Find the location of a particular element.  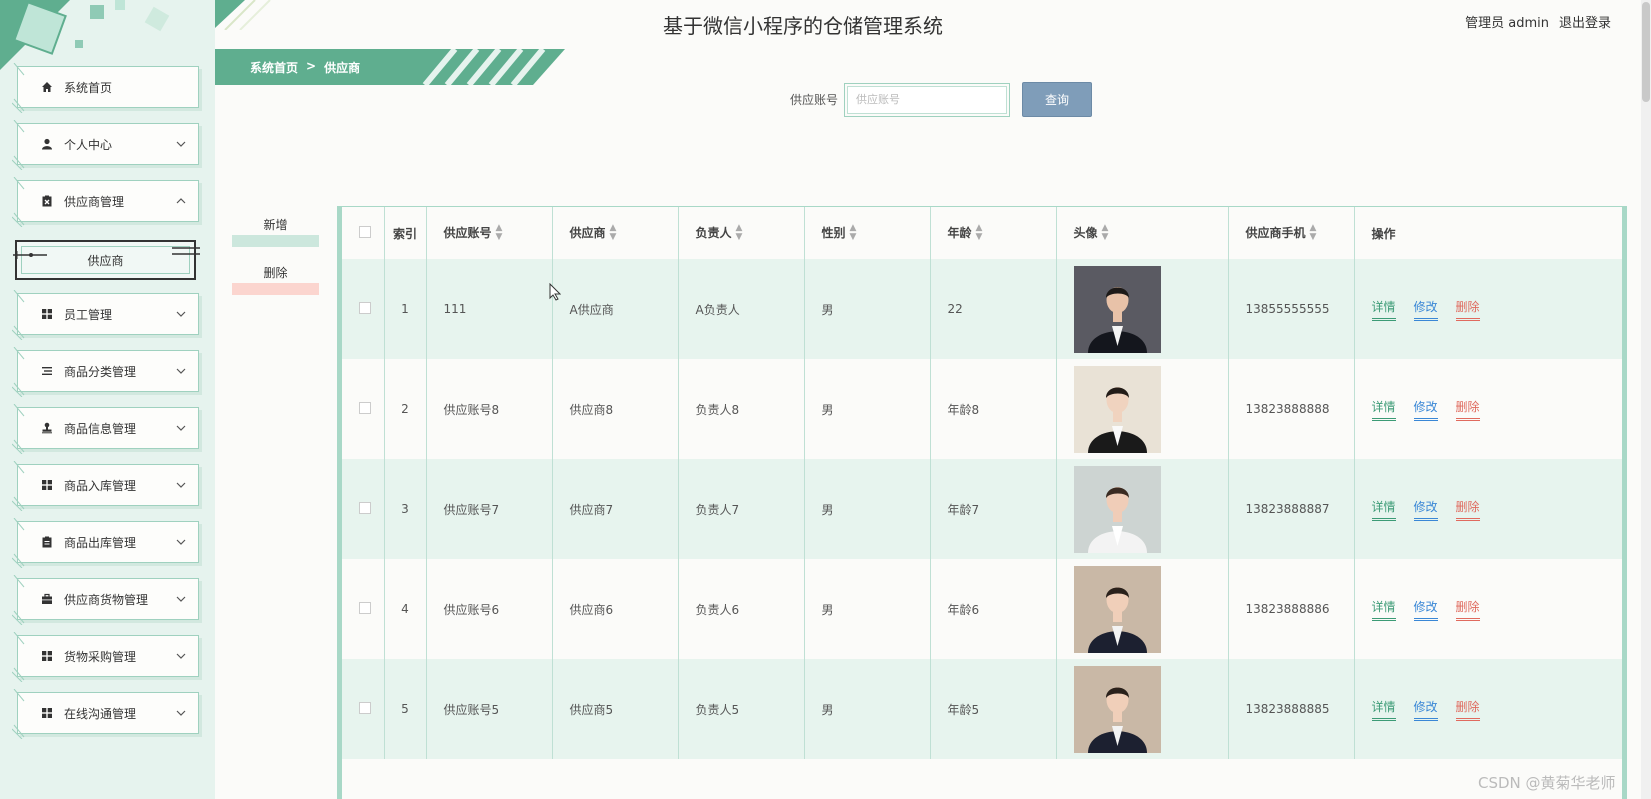

col-avatar: 头像 ▲ ▼ is located at coordinates (1142, 233).